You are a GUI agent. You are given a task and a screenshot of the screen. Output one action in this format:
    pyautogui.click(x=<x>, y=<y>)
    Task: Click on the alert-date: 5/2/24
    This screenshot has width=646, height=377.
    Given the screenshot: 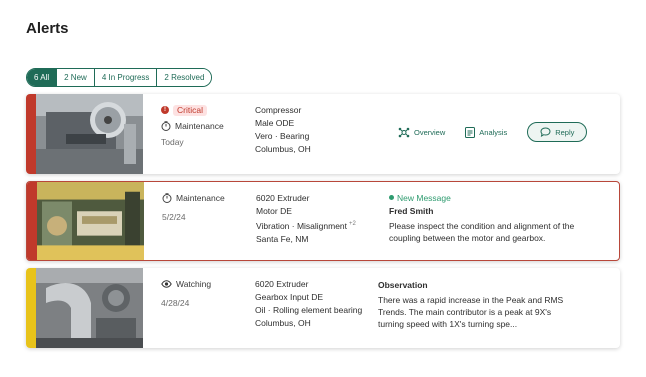 What is the action you would take?
    pyautogui.click(x=174, y=217)
    